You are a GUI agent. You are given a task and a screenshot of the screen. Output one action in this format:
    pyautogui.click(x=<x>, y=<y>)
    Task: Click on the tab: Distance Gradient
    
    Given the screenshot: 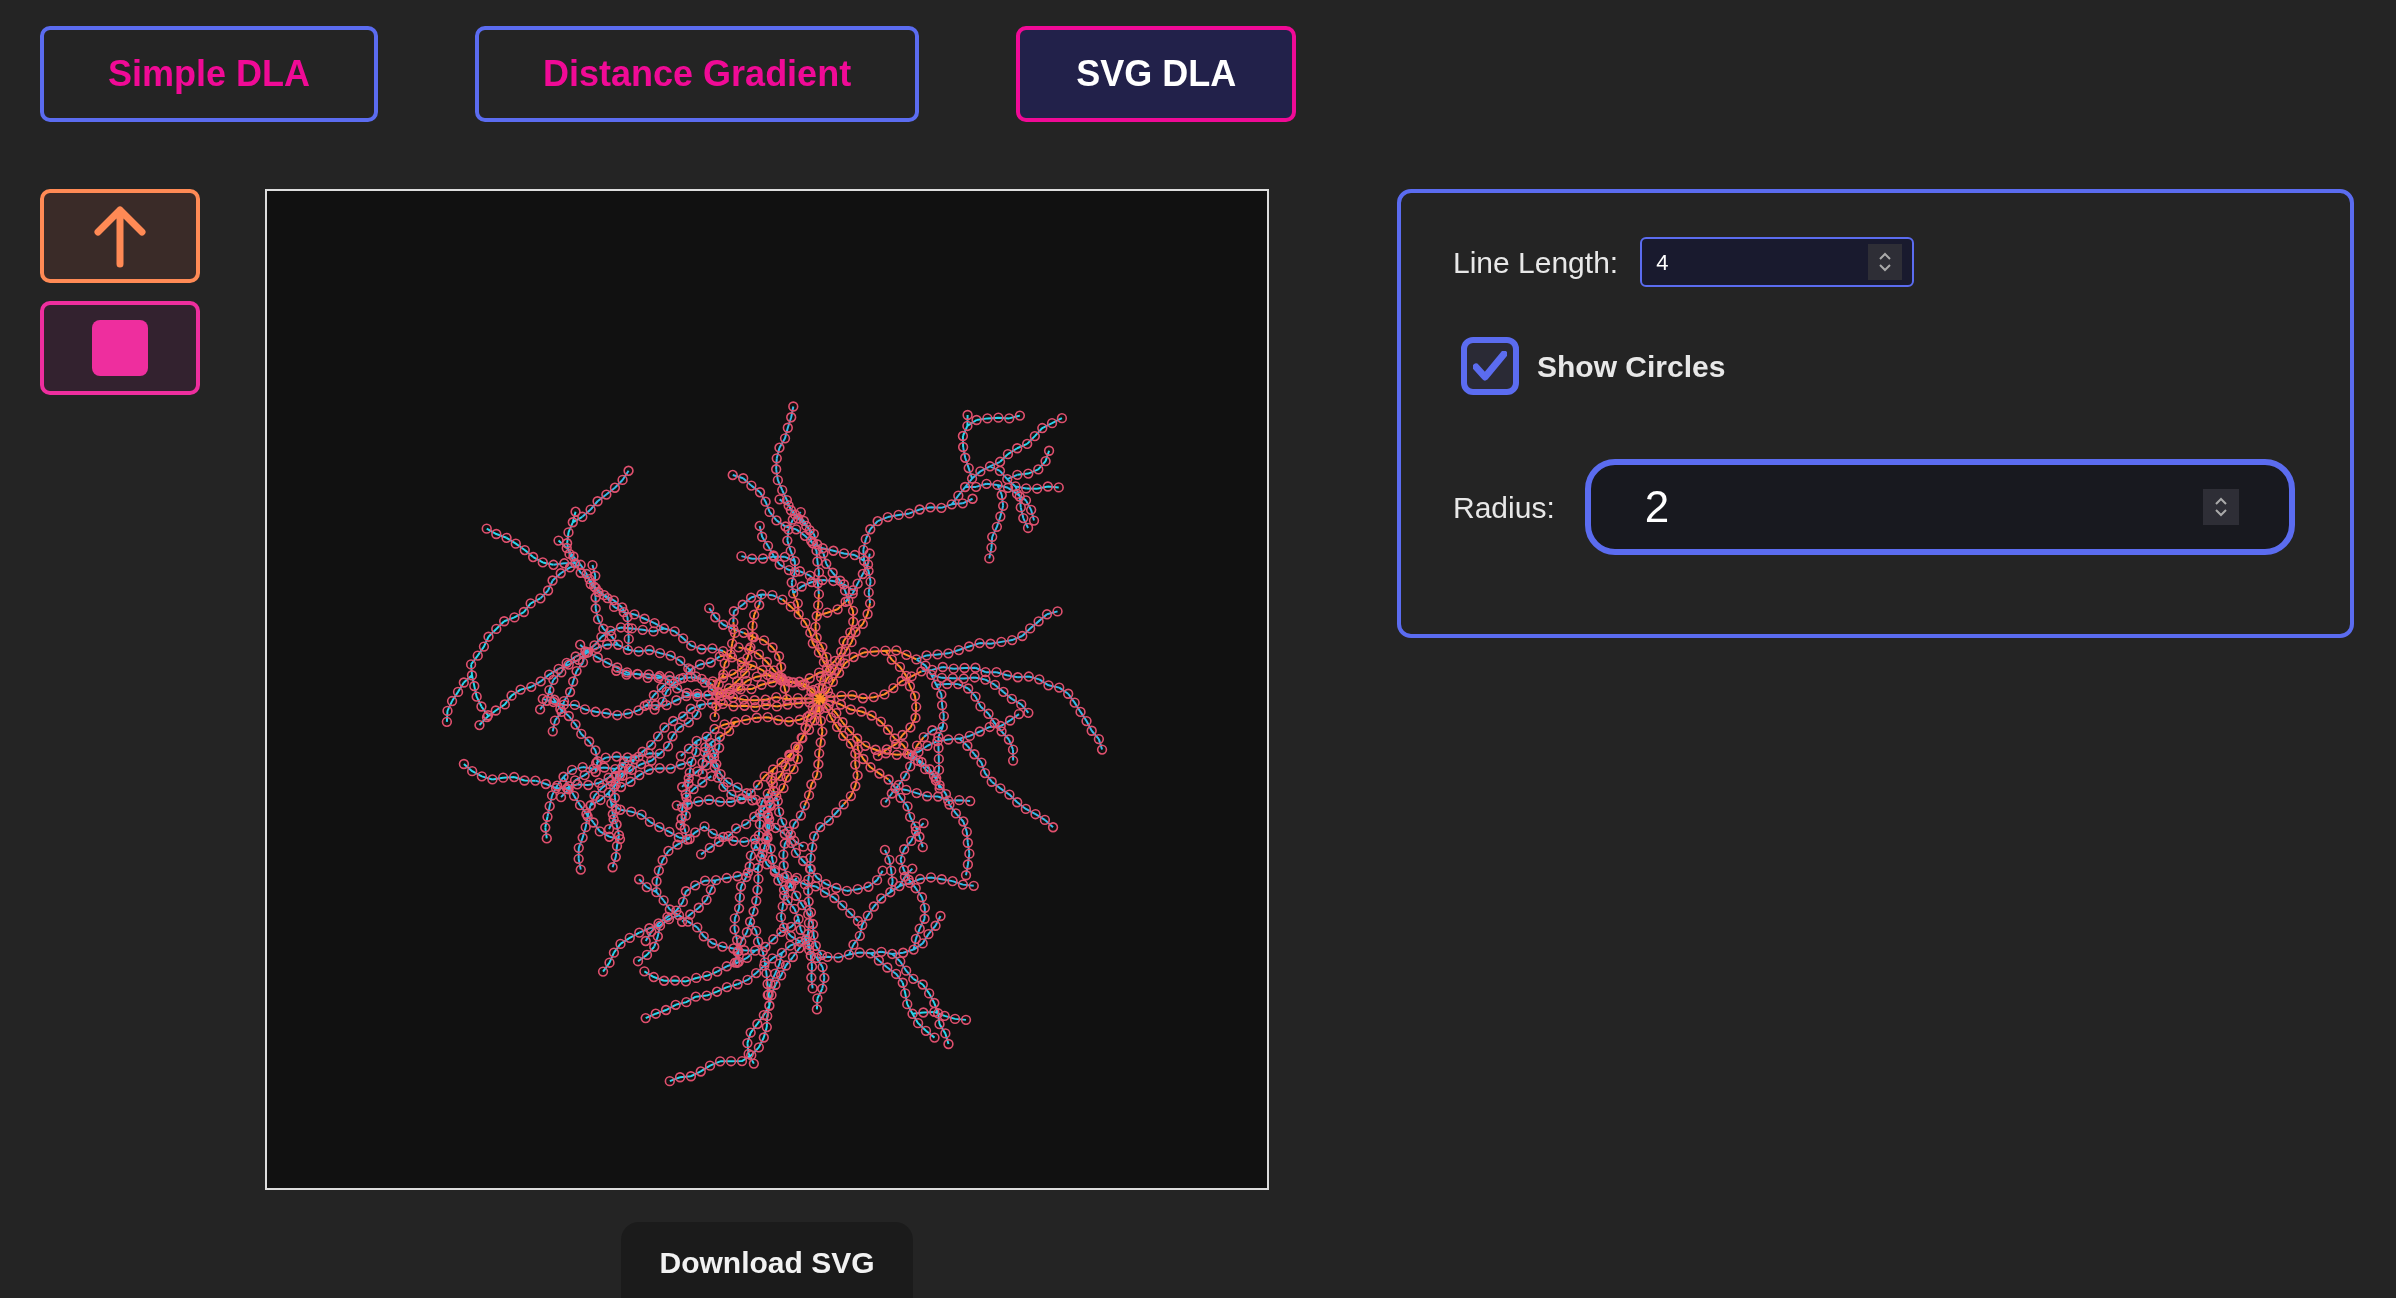 What is the action you would take?
    pyautogui.click(x=697, y=74)
    